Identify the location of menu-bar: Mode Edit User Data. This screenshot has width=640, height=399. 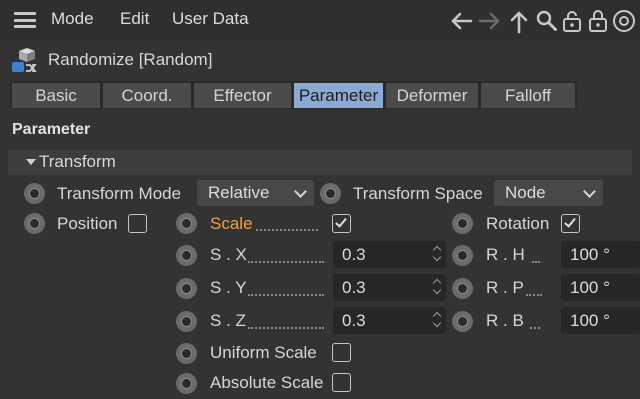
(320, 20).